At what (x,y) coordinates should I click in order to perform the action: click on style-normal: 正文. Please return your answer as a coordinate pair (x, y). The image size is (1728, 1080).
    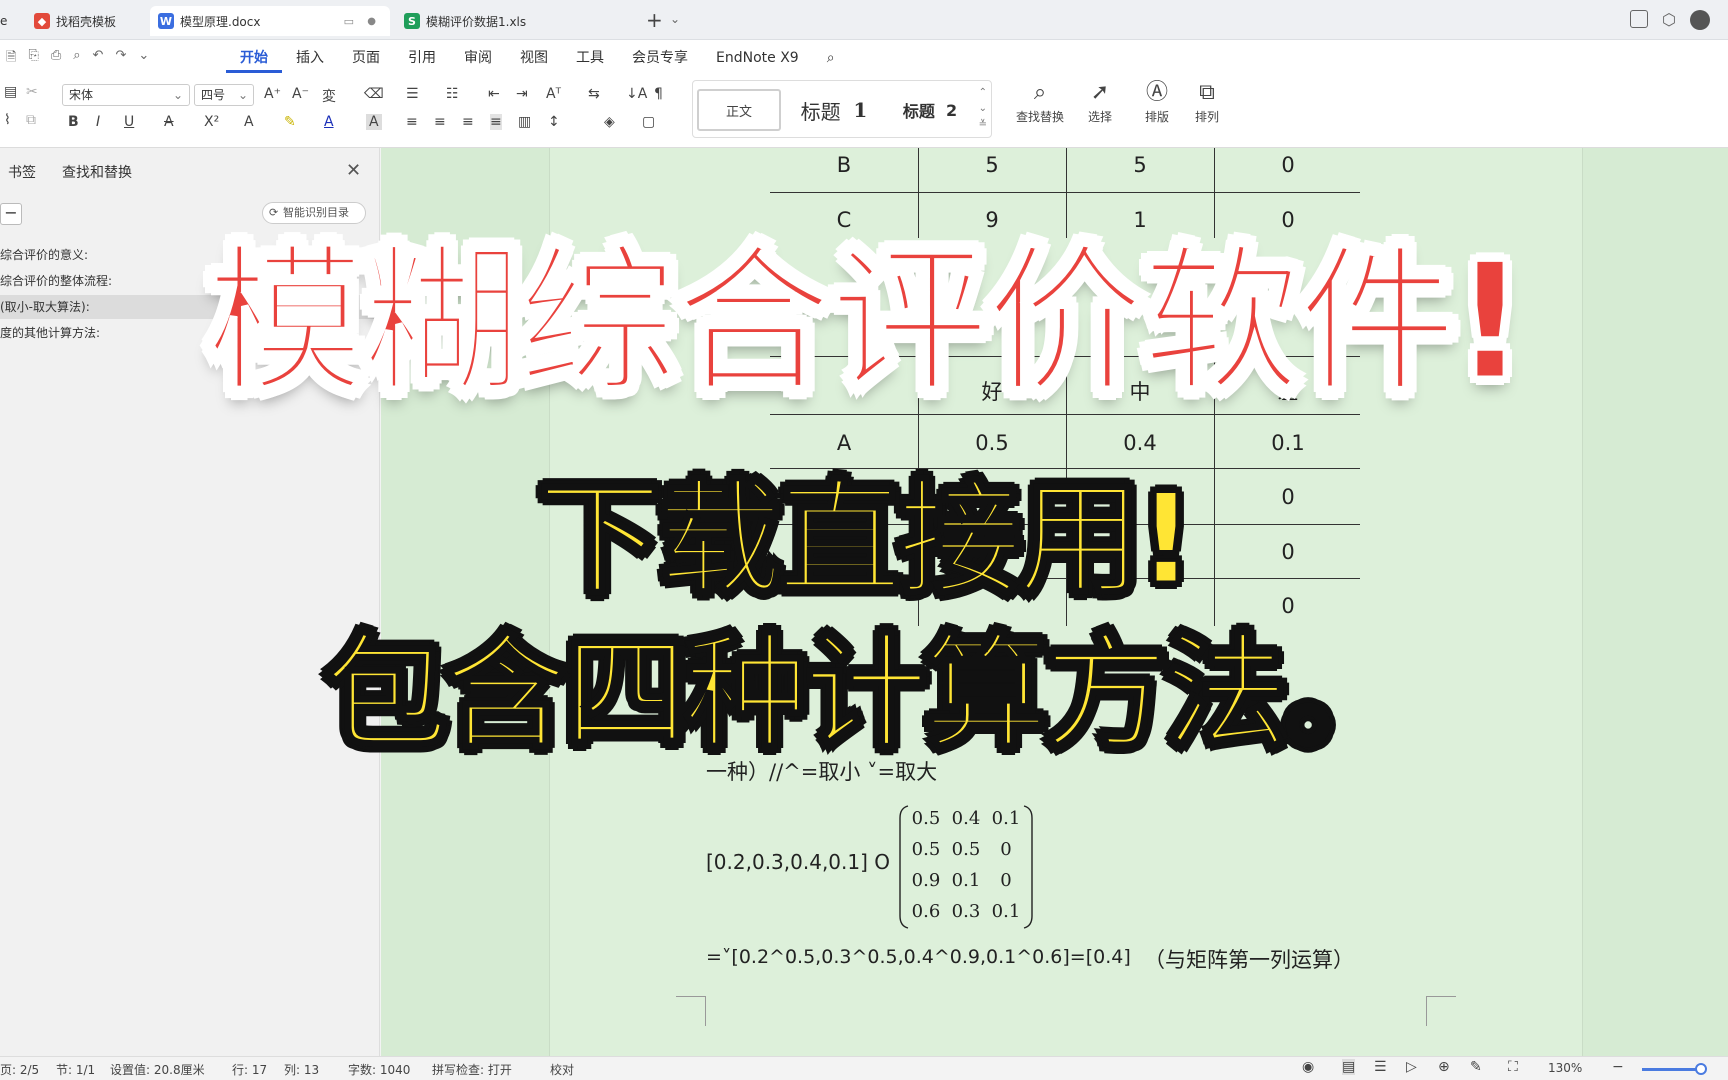
    Looking at the image, I should click on (739, 110).